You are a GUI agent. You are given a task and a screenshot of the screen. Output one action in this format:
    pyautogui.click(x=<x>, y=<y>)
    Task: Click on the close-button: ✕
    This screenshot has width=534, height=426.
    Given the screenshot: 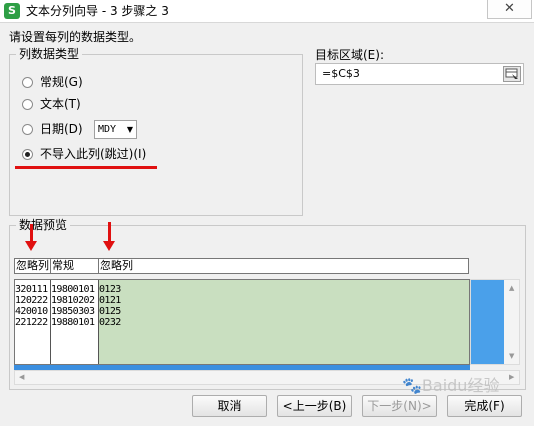 What is the action you would take?
    pyautogui.click(x=509, y=9)
    